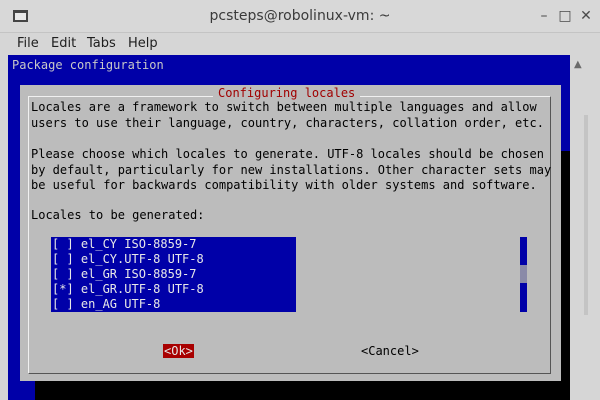  I want to click on menu-file: File, so click(28, 43).